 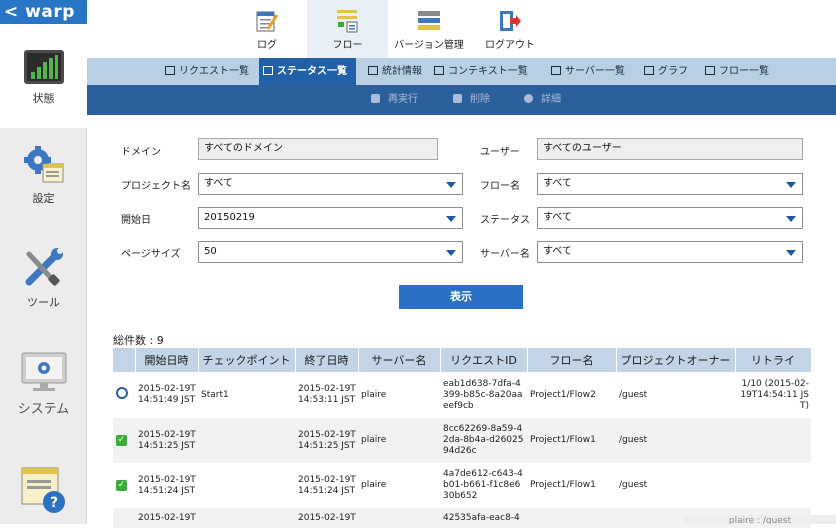 I want to click on server-select: すべて, so click(x=670, y=252).